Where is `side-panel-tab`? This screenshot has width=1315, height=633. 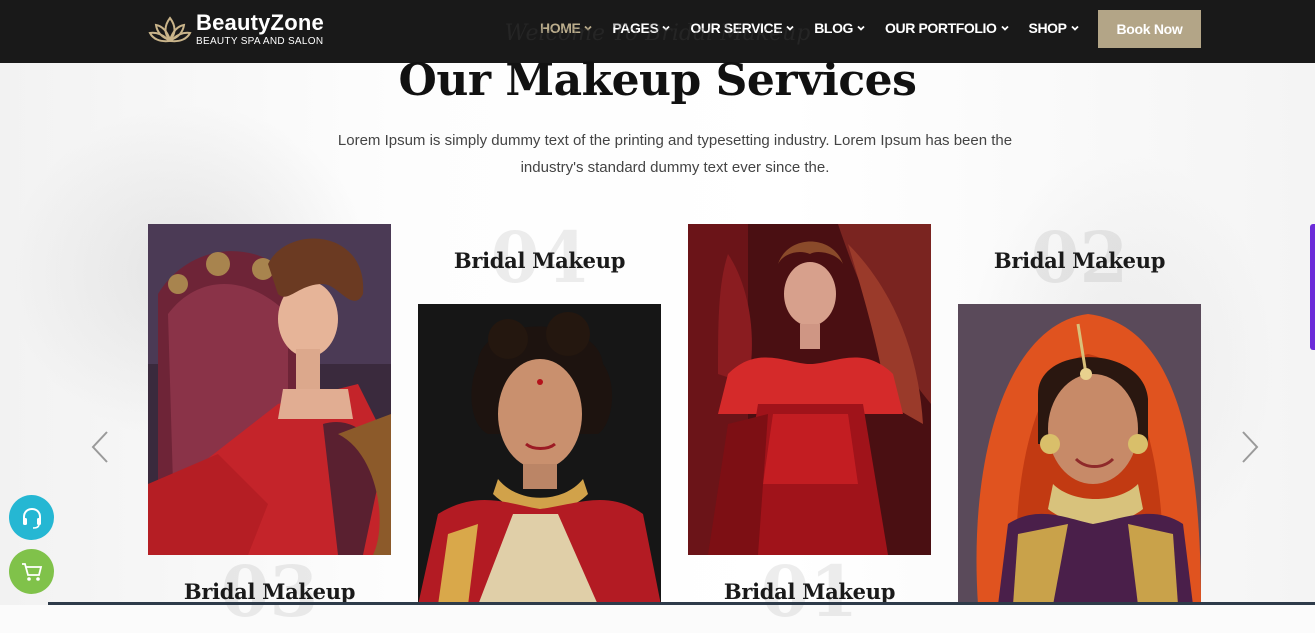 side-panel-tab is located at coordinates (1312, 287).